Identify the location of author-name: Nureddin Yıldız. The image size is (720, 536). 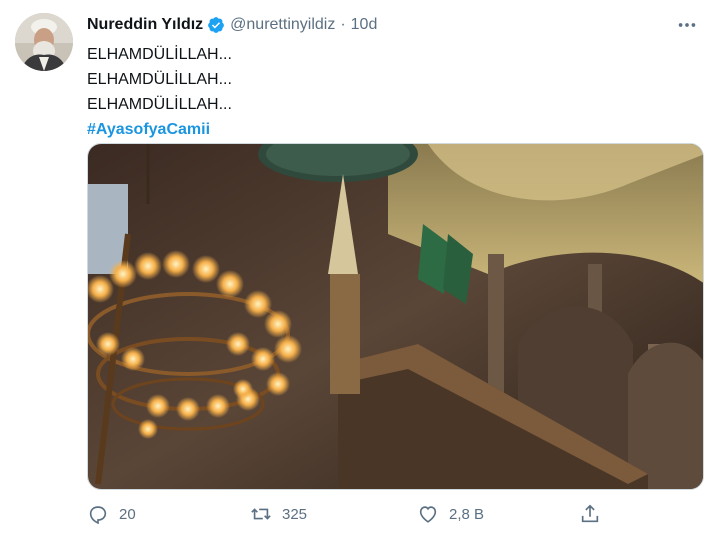
(145, 25).